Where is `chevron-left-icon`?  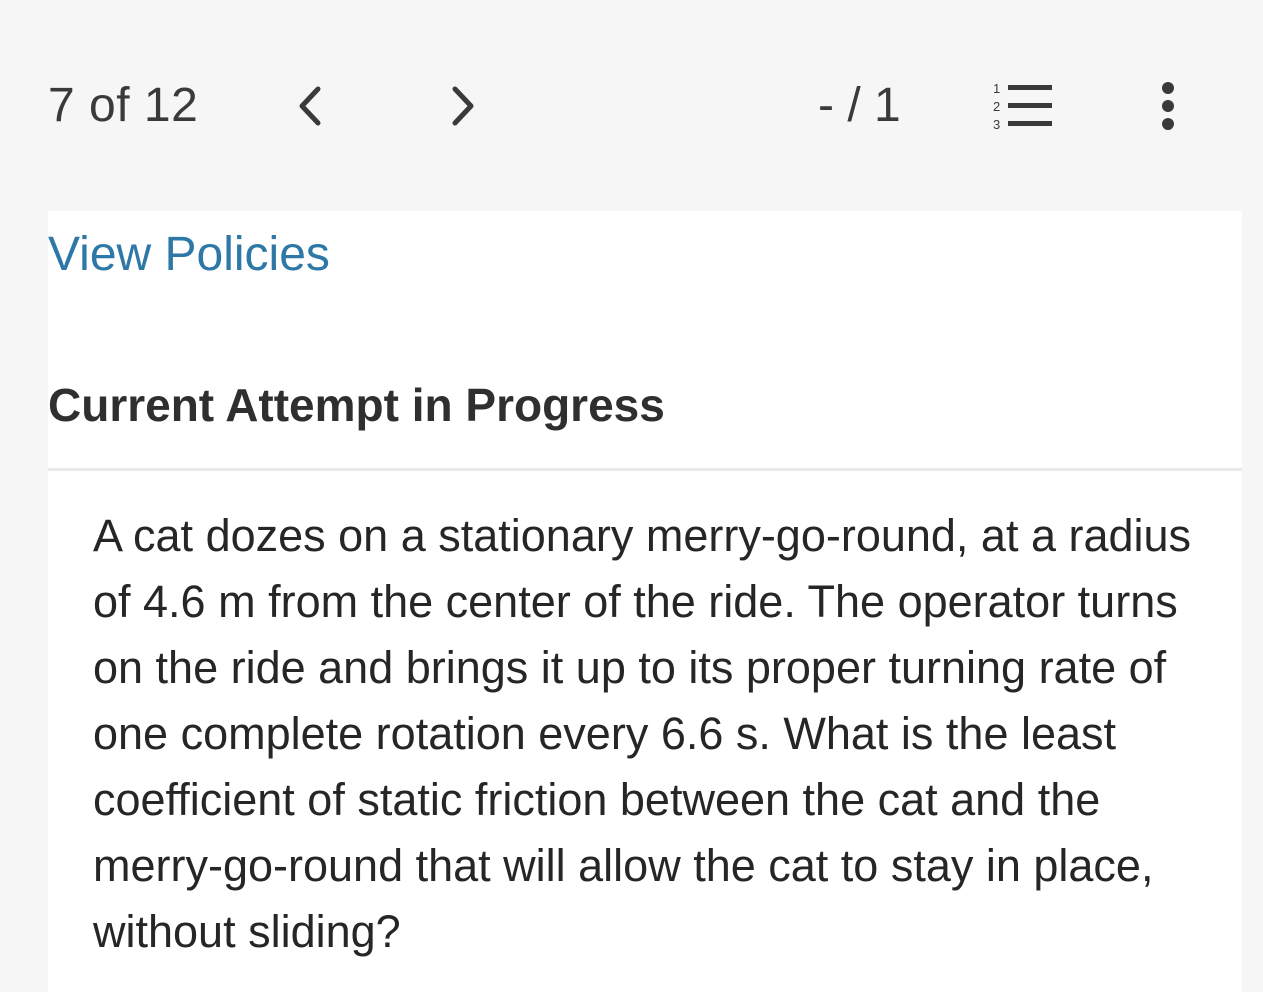
chevron-left-icon is located at coordinates (310, 106).